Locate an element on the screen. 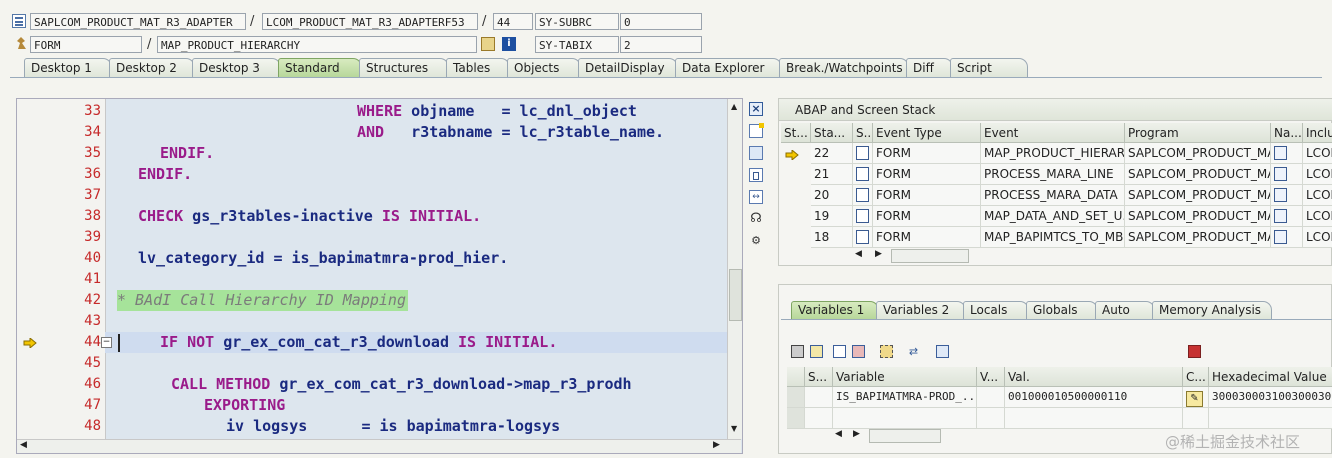 This screenshot has width=1332, height=458. stack-col-header: Inclu is located at coordinates (1317, 133).